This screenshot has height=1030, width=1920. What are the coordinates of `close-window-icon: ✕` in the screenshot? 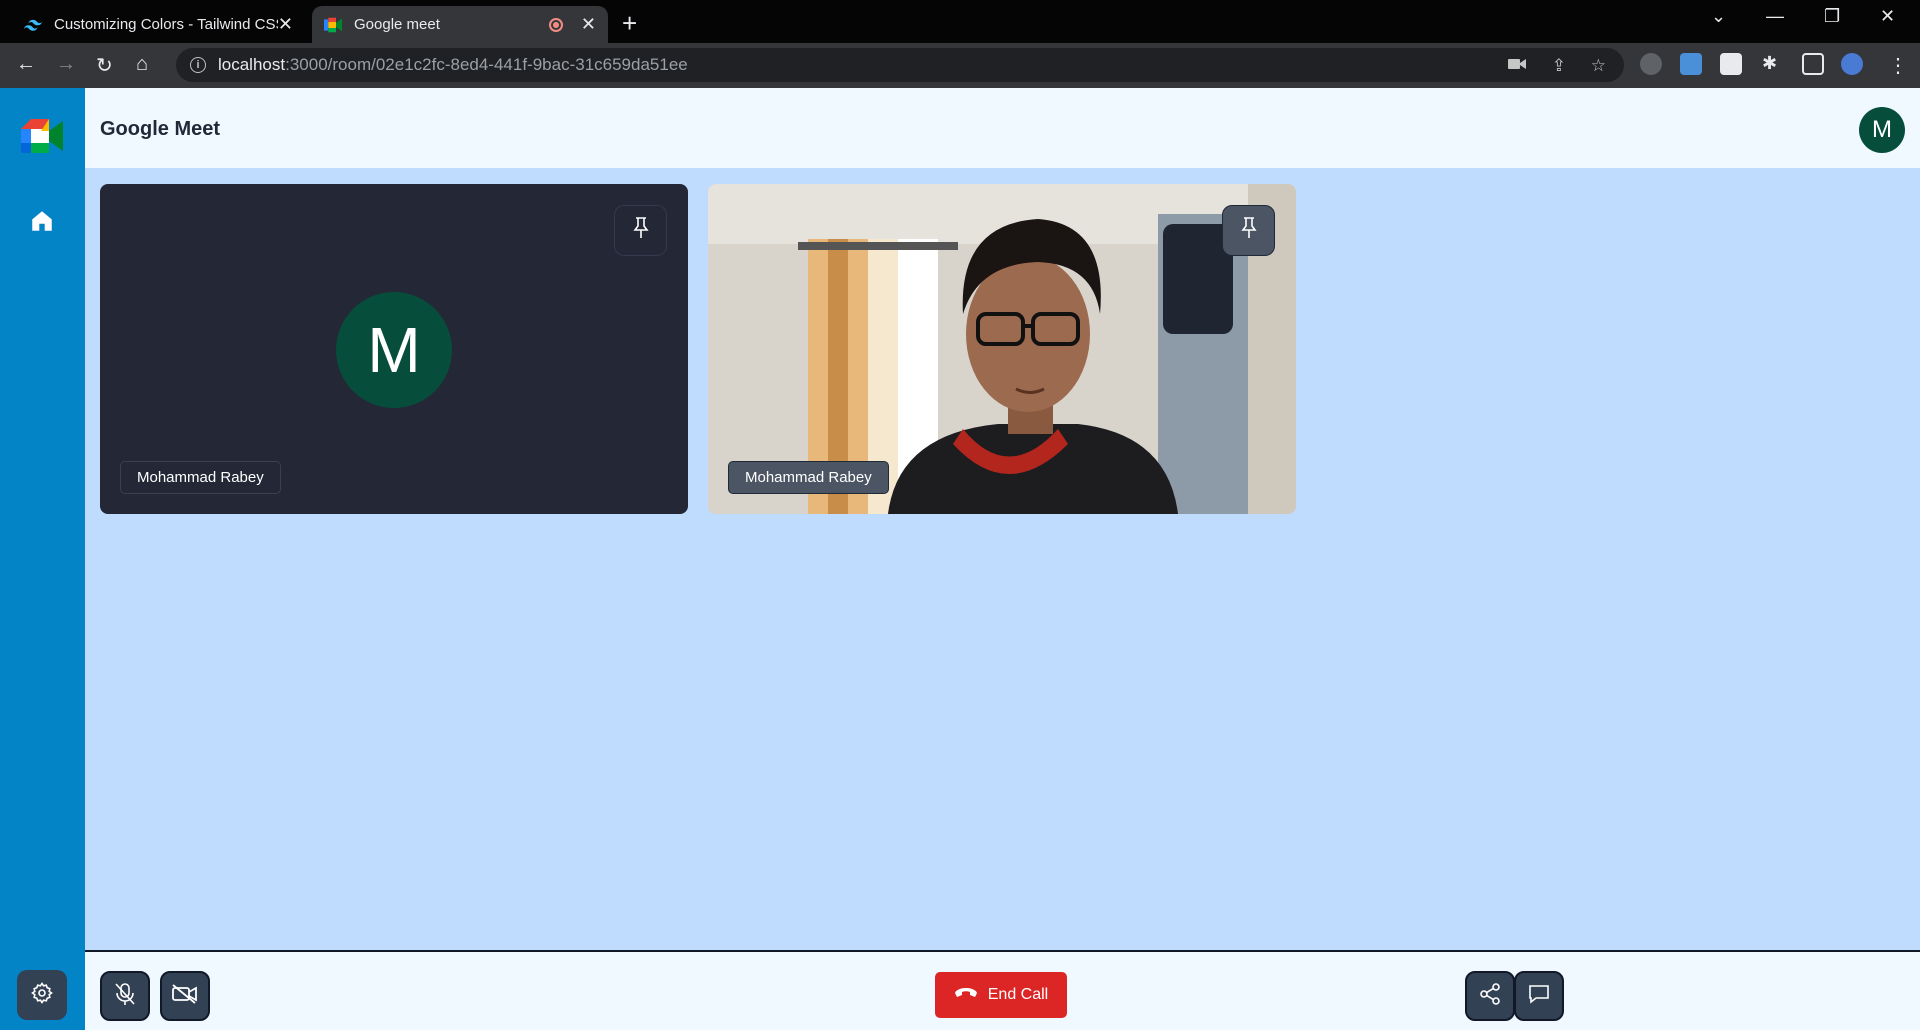 It's located at (1887, 16).